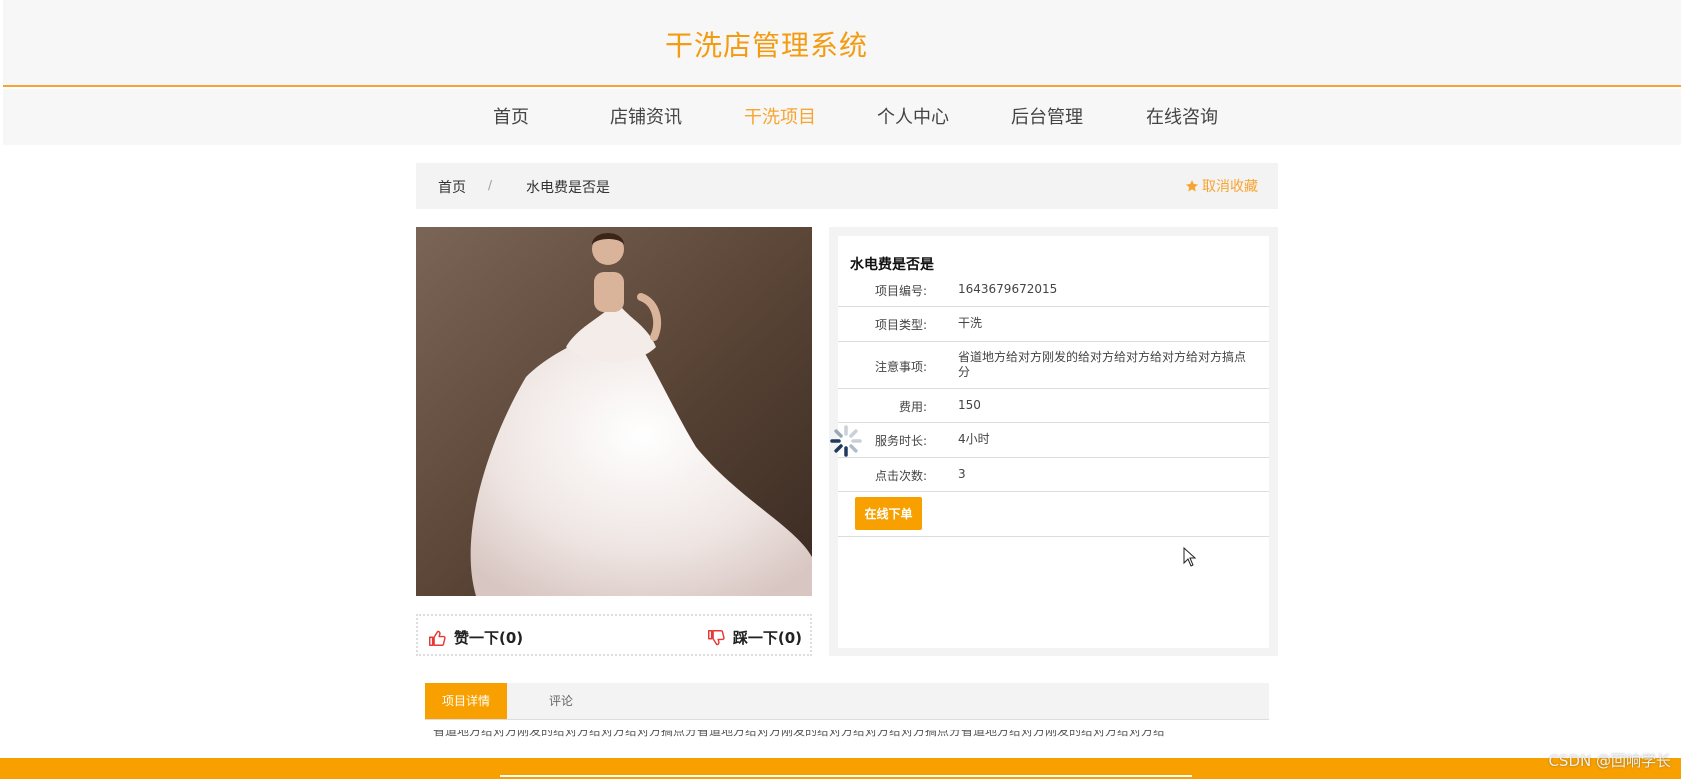 The image size is (1681, 779). What do you see at coordinates (912, 407) in the screenshot?
I see `info-label: 费用:` at bounding box center [912, 407].